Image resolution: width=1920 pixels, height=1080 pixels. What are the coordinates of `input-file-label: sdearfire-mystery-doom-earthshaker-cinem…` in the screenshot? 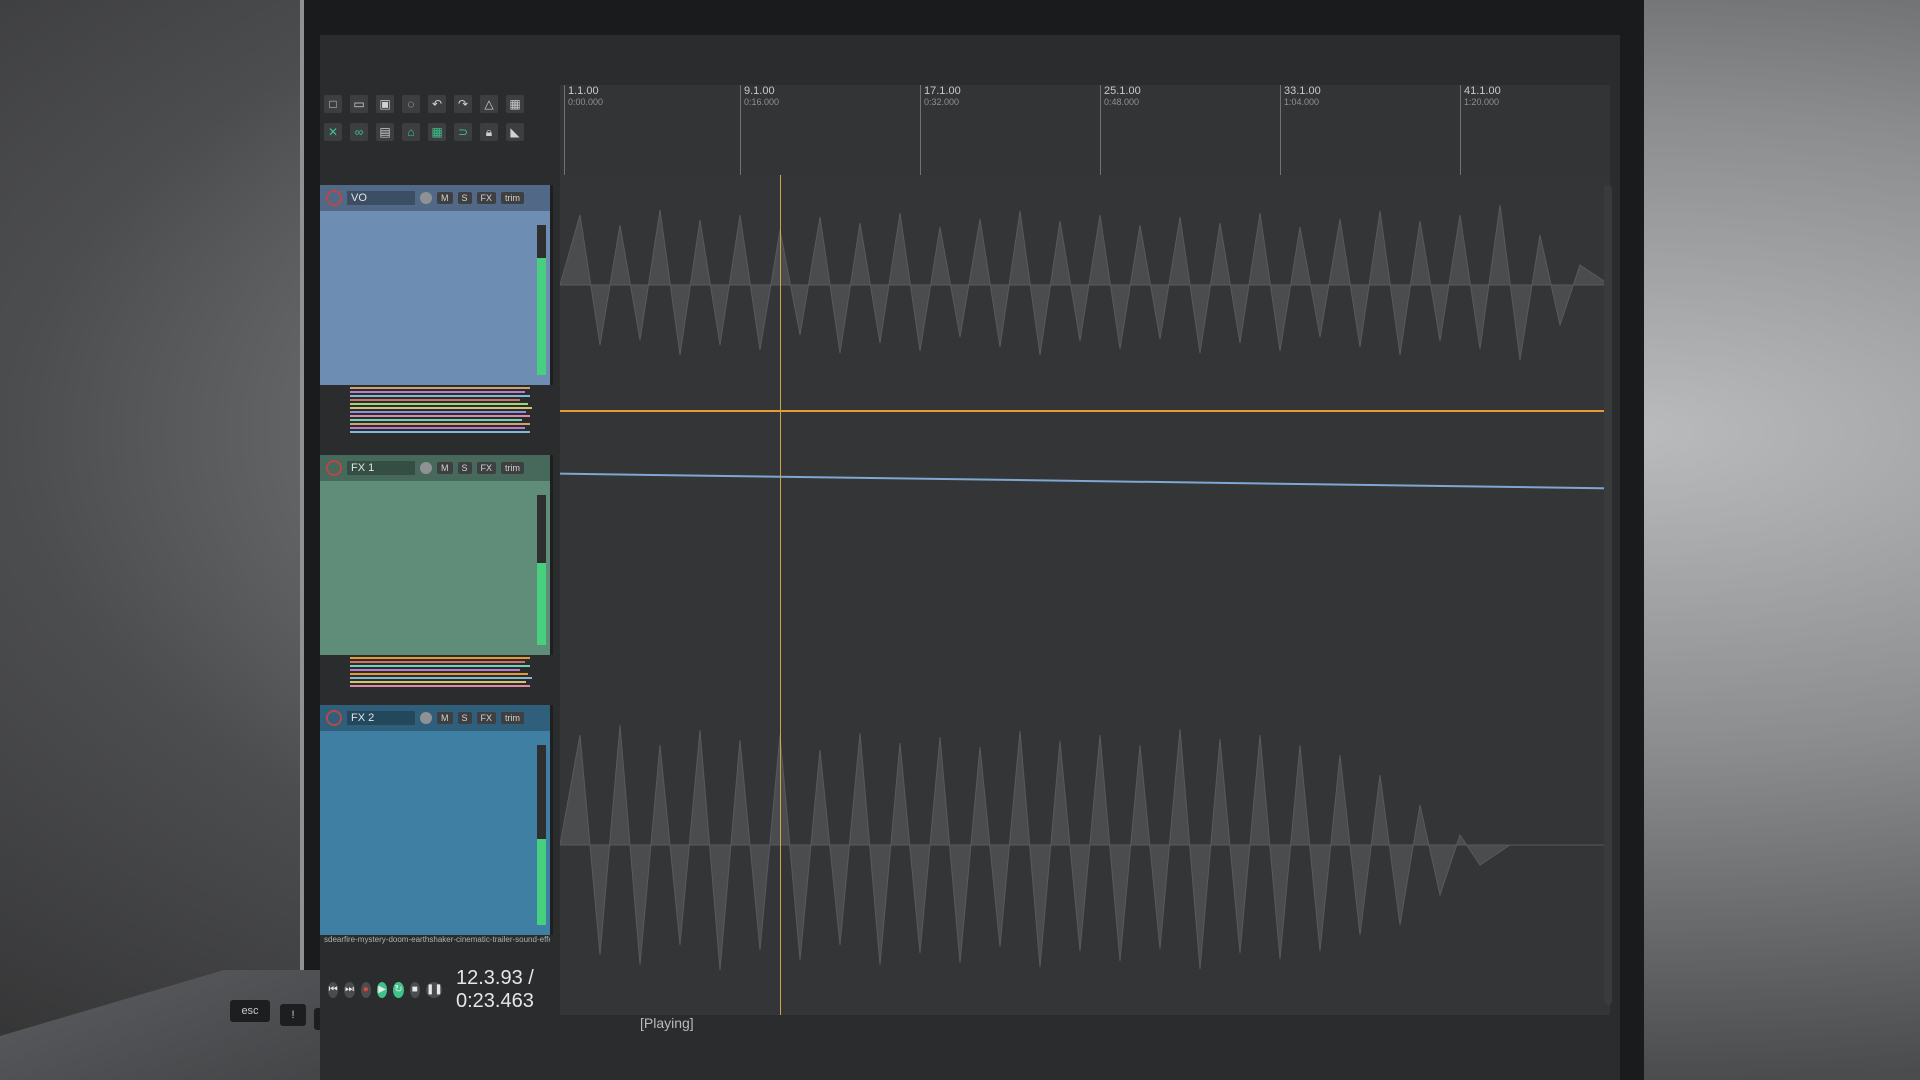 It's located at (437, 939).